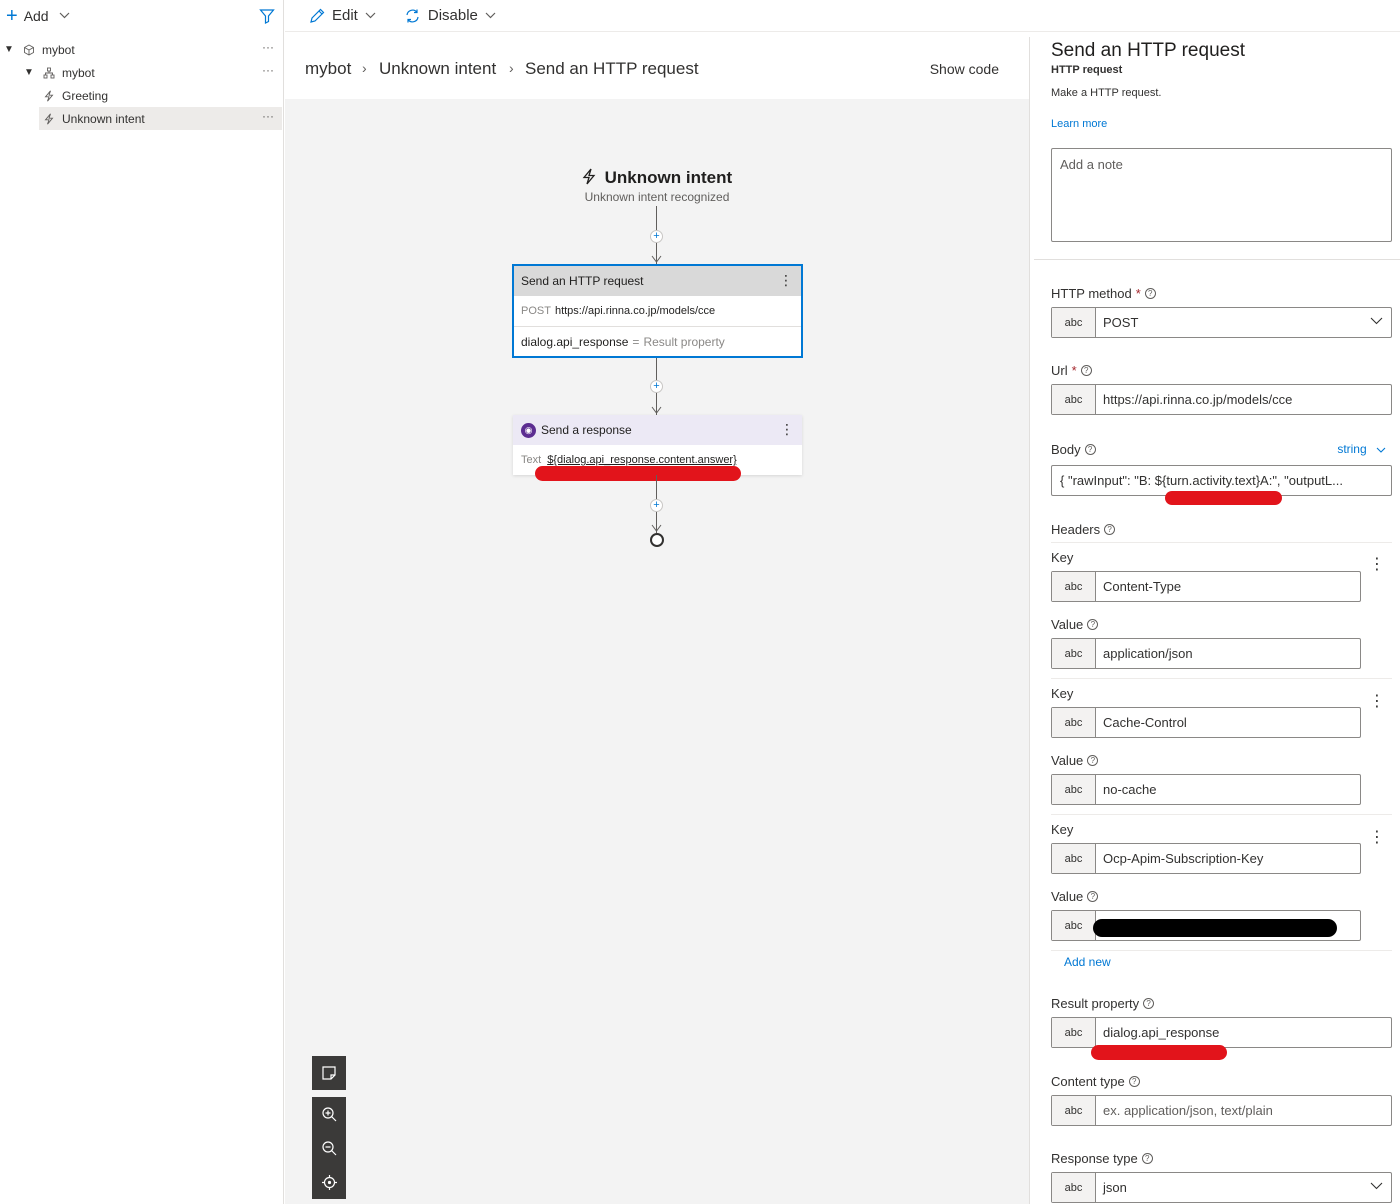 The width and height of the screenshot is (1400, 1204). I want to click on content-type-input: abc ex. application/json, text/plain, so click(1221, 1110).